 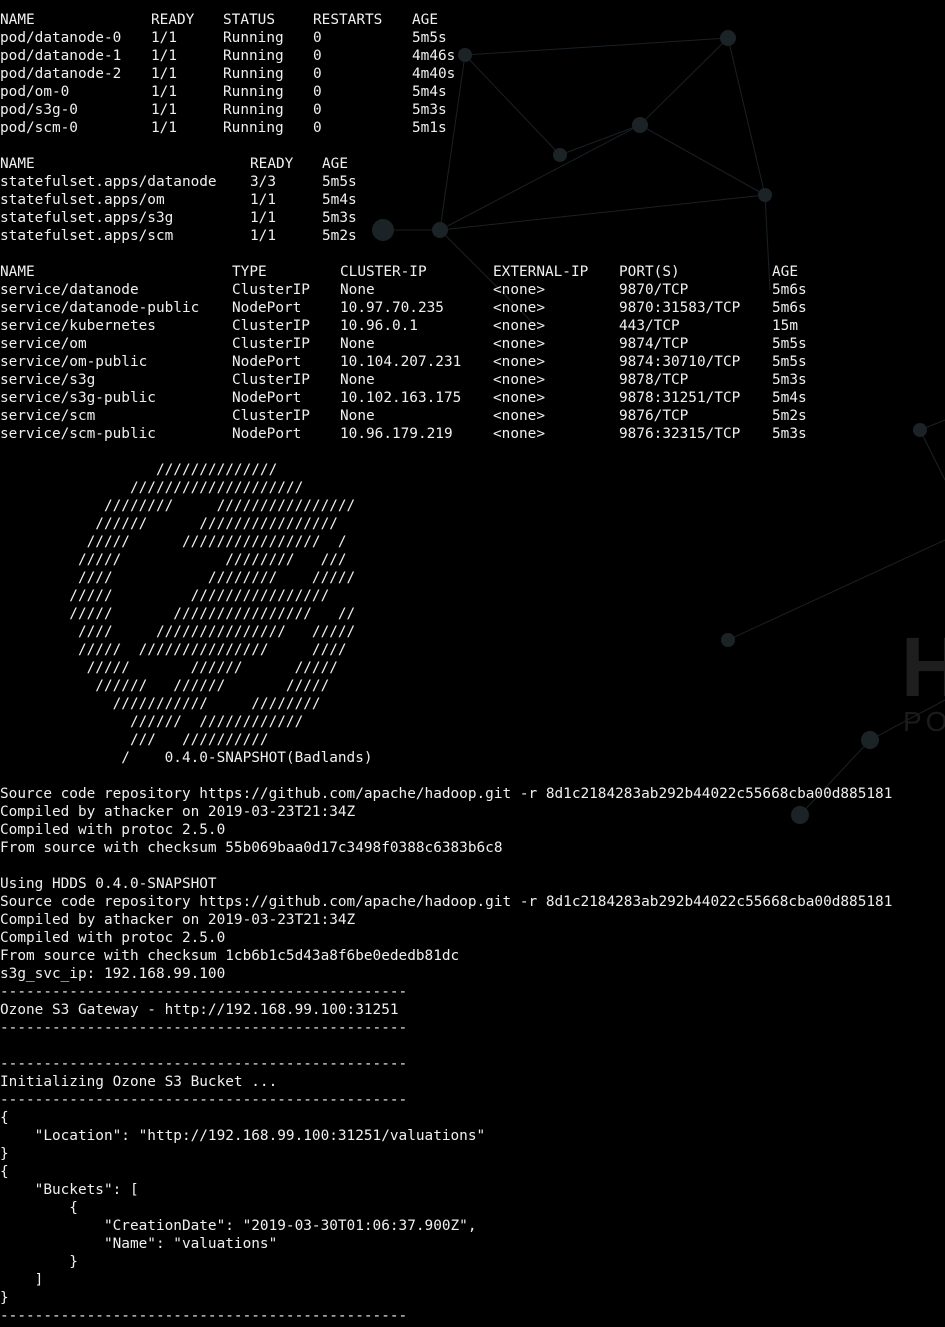 I want to click on column-header: NAME, so click(x=17, y=20).